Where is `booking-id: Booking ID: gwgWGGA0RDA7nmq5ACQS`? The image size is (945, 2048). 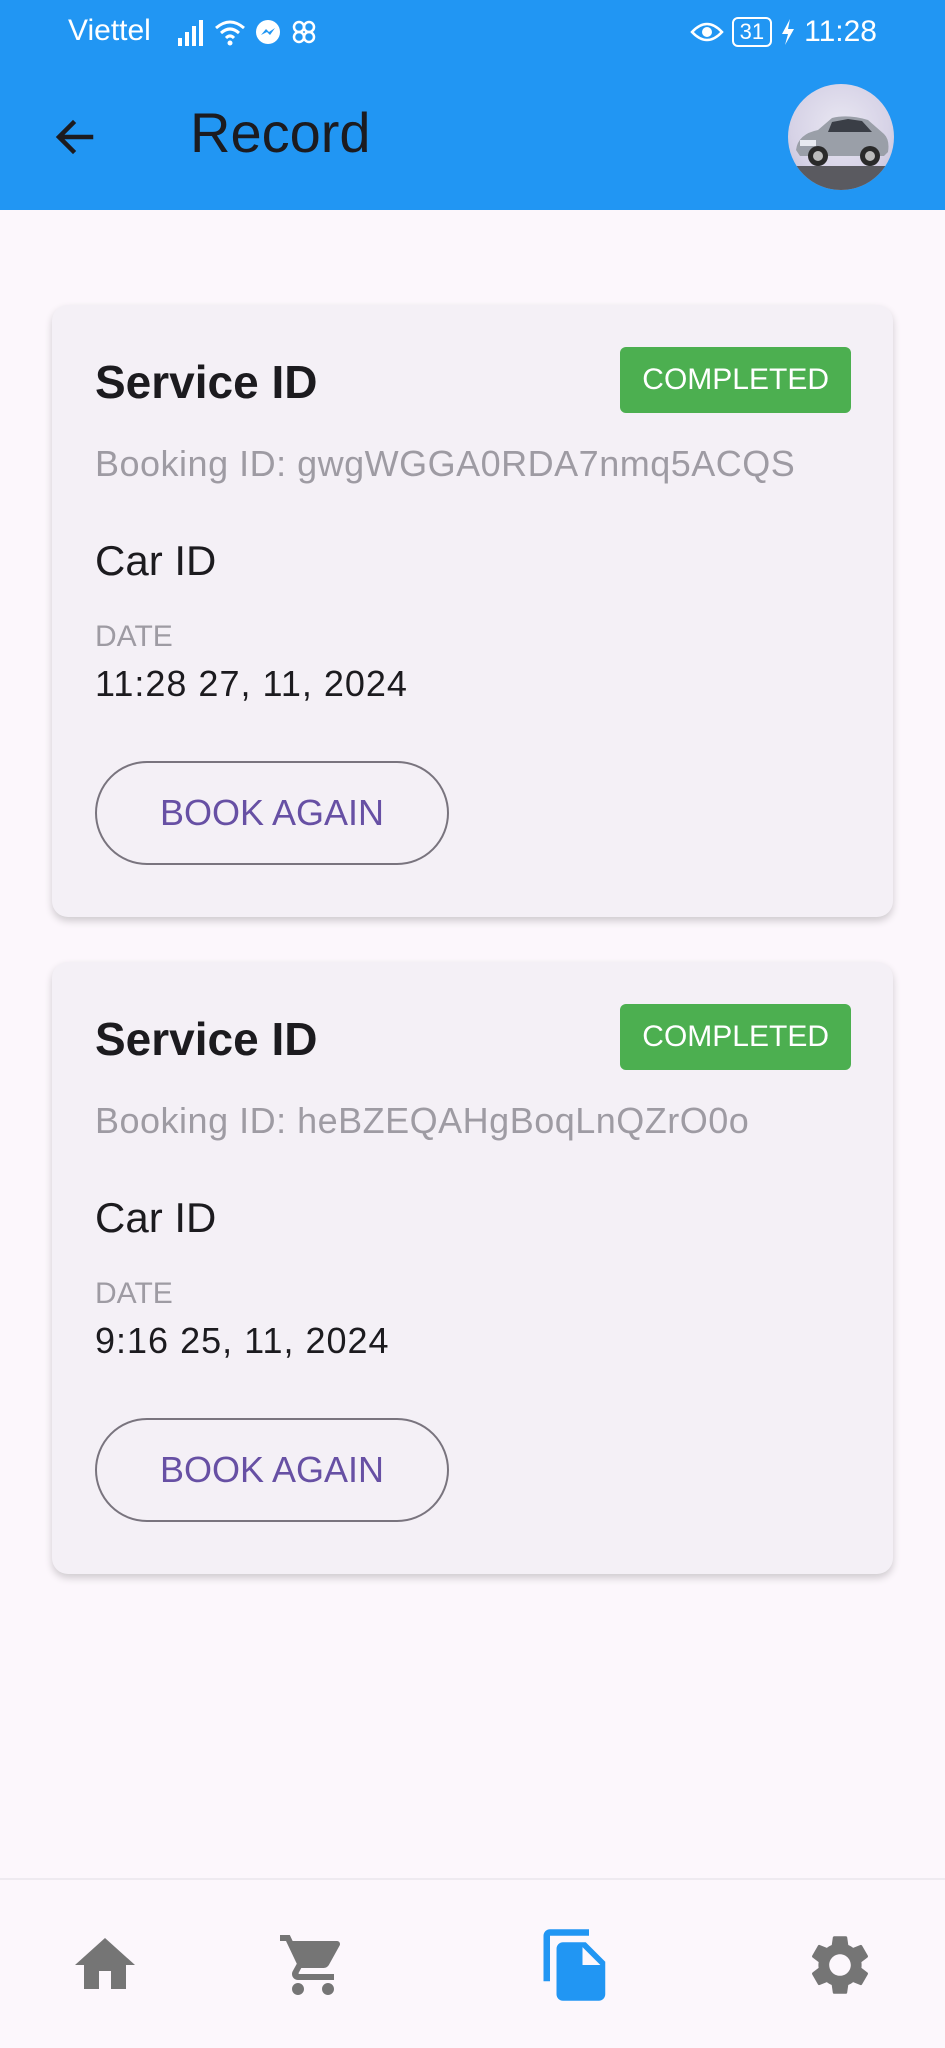 booking-id: Booking ID: gwgWGGA0RDA7nmq5ACQS is located at coordinates (445, 463).